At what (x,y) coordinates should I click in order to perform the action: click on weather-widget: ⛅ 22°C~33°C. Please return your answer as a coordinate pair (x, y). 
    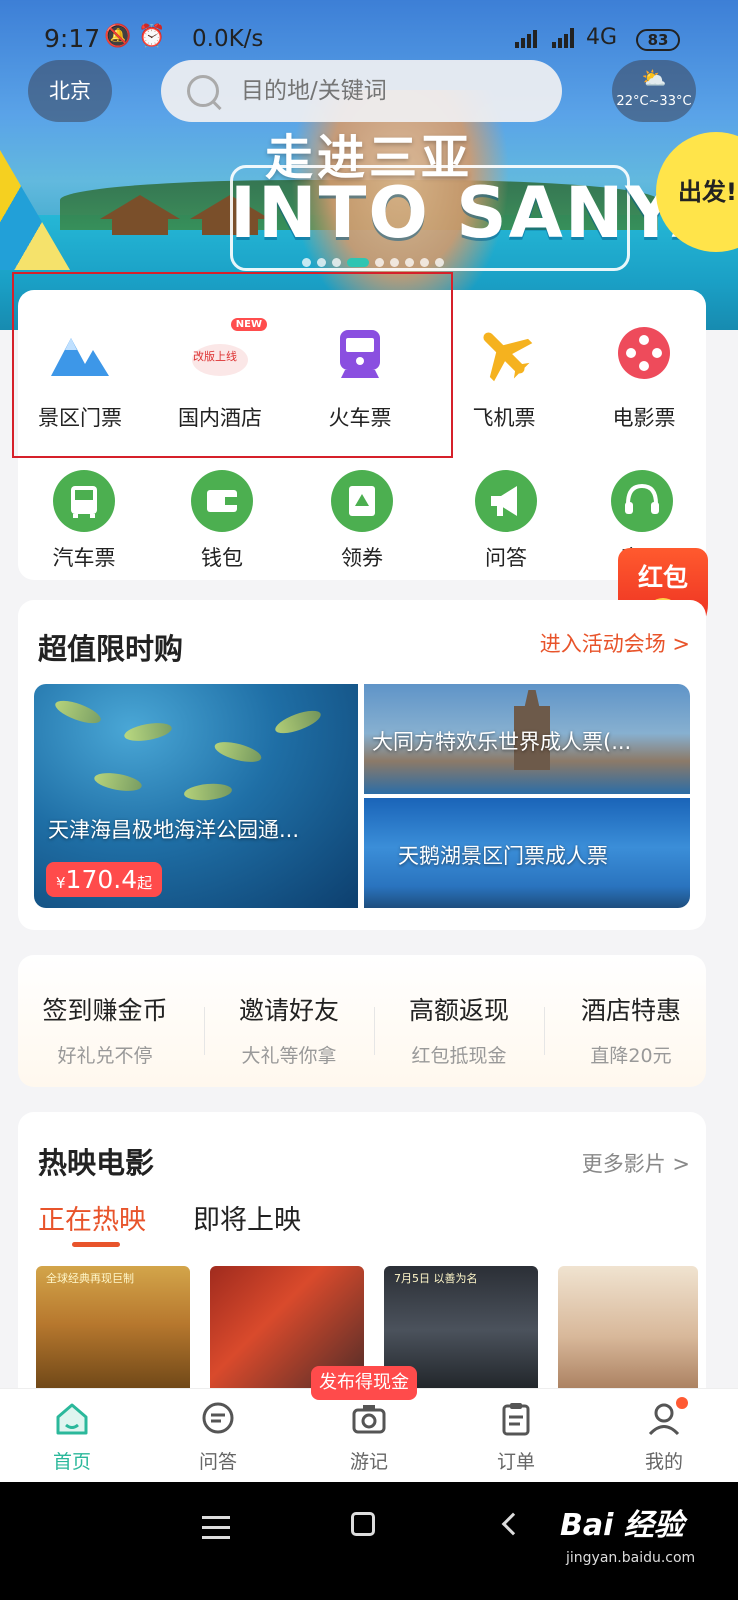
    Looking at the image, I should click on (654, 91).